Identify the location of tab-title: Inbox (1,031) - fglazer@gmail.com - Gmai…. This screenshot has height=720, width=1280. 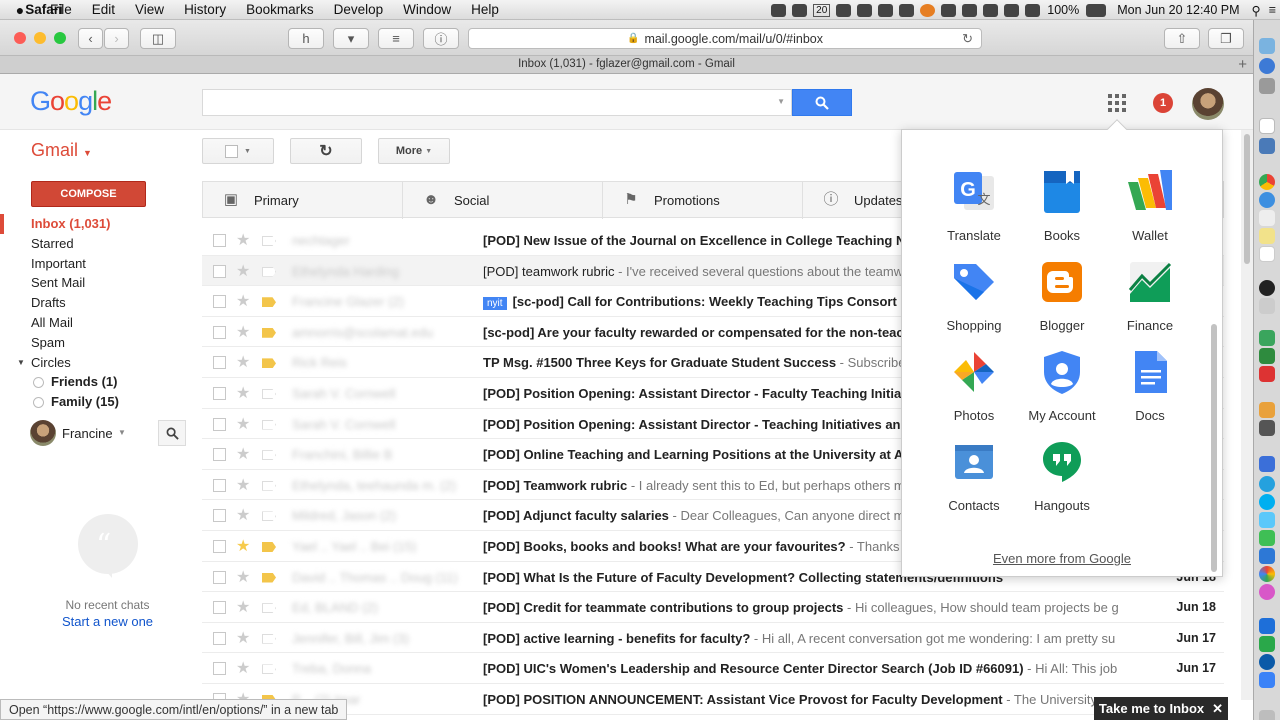
(626, 64).